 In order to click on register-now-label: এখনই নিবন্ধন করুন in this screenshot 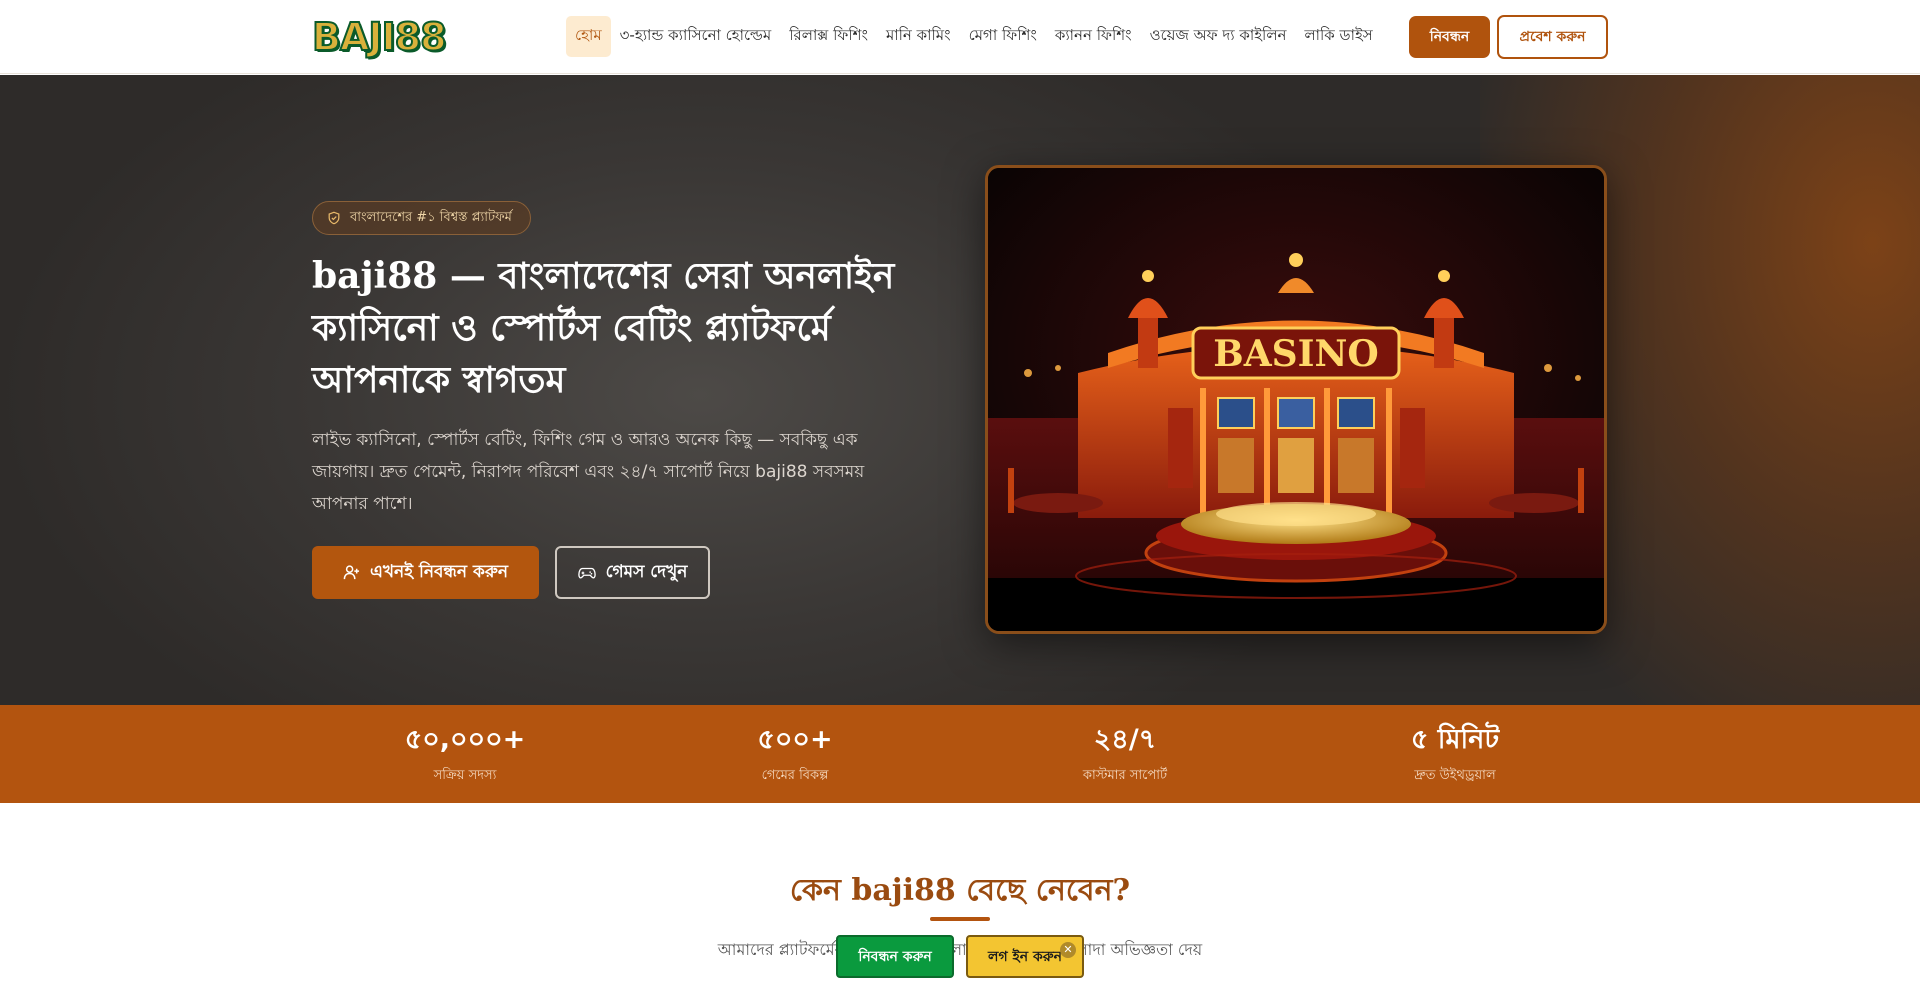, I will do `click(439, 571)`.